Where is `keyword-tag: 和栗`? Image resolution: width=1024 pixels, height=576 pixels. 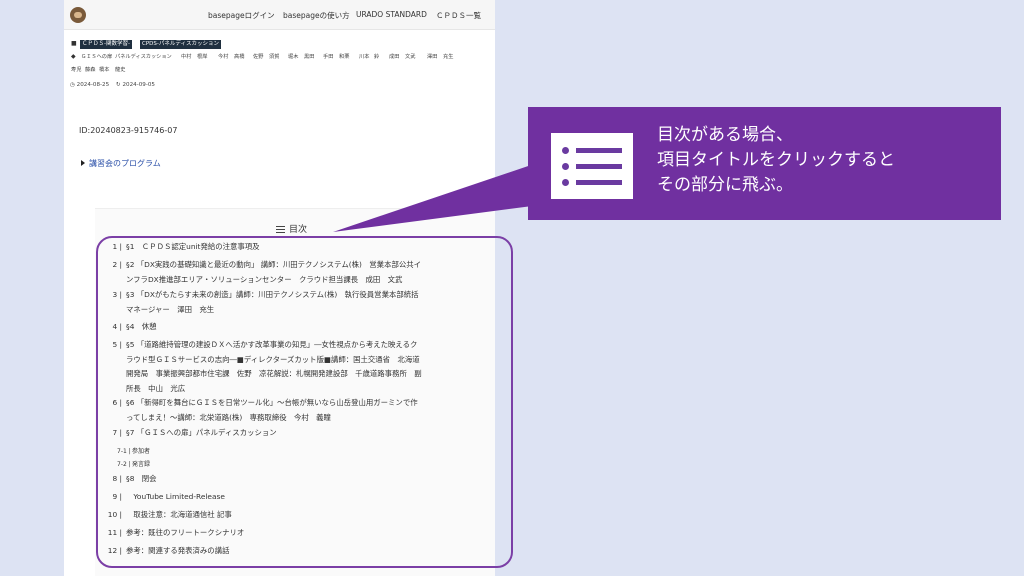 keyword-tag: 和栗 is located at coordinates (344, 57).